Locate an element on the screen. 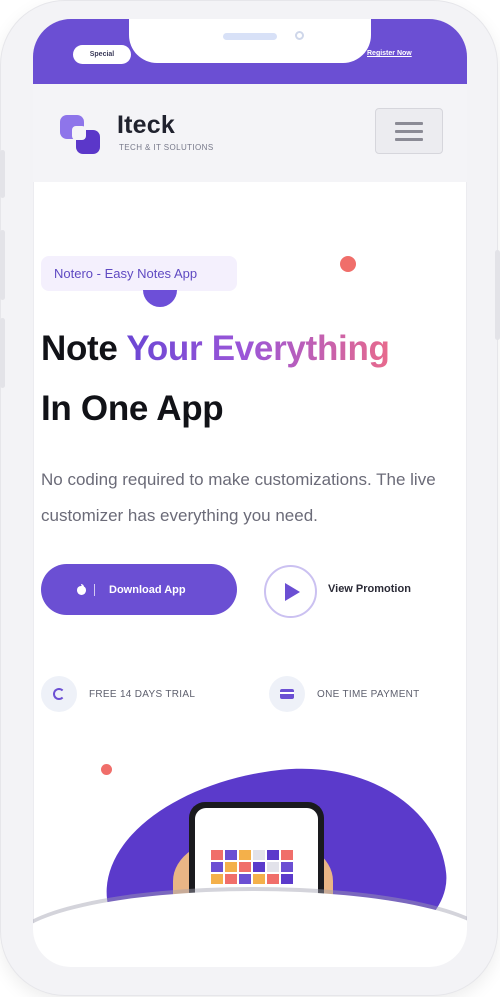 This screenshot has height=997, width=500. phone-power-button is located at coordinates (497, 295).